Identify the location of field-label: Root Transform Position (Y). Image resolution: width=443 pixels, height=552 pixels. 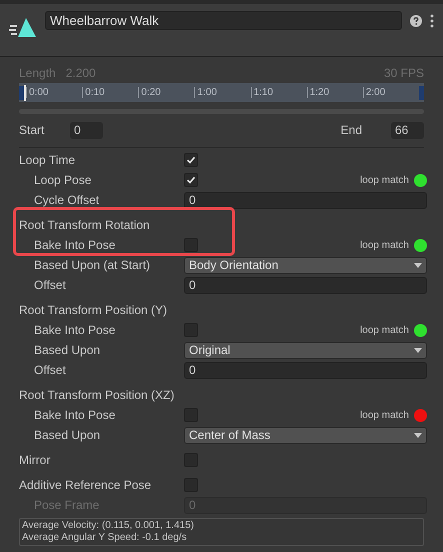
(93, 310).